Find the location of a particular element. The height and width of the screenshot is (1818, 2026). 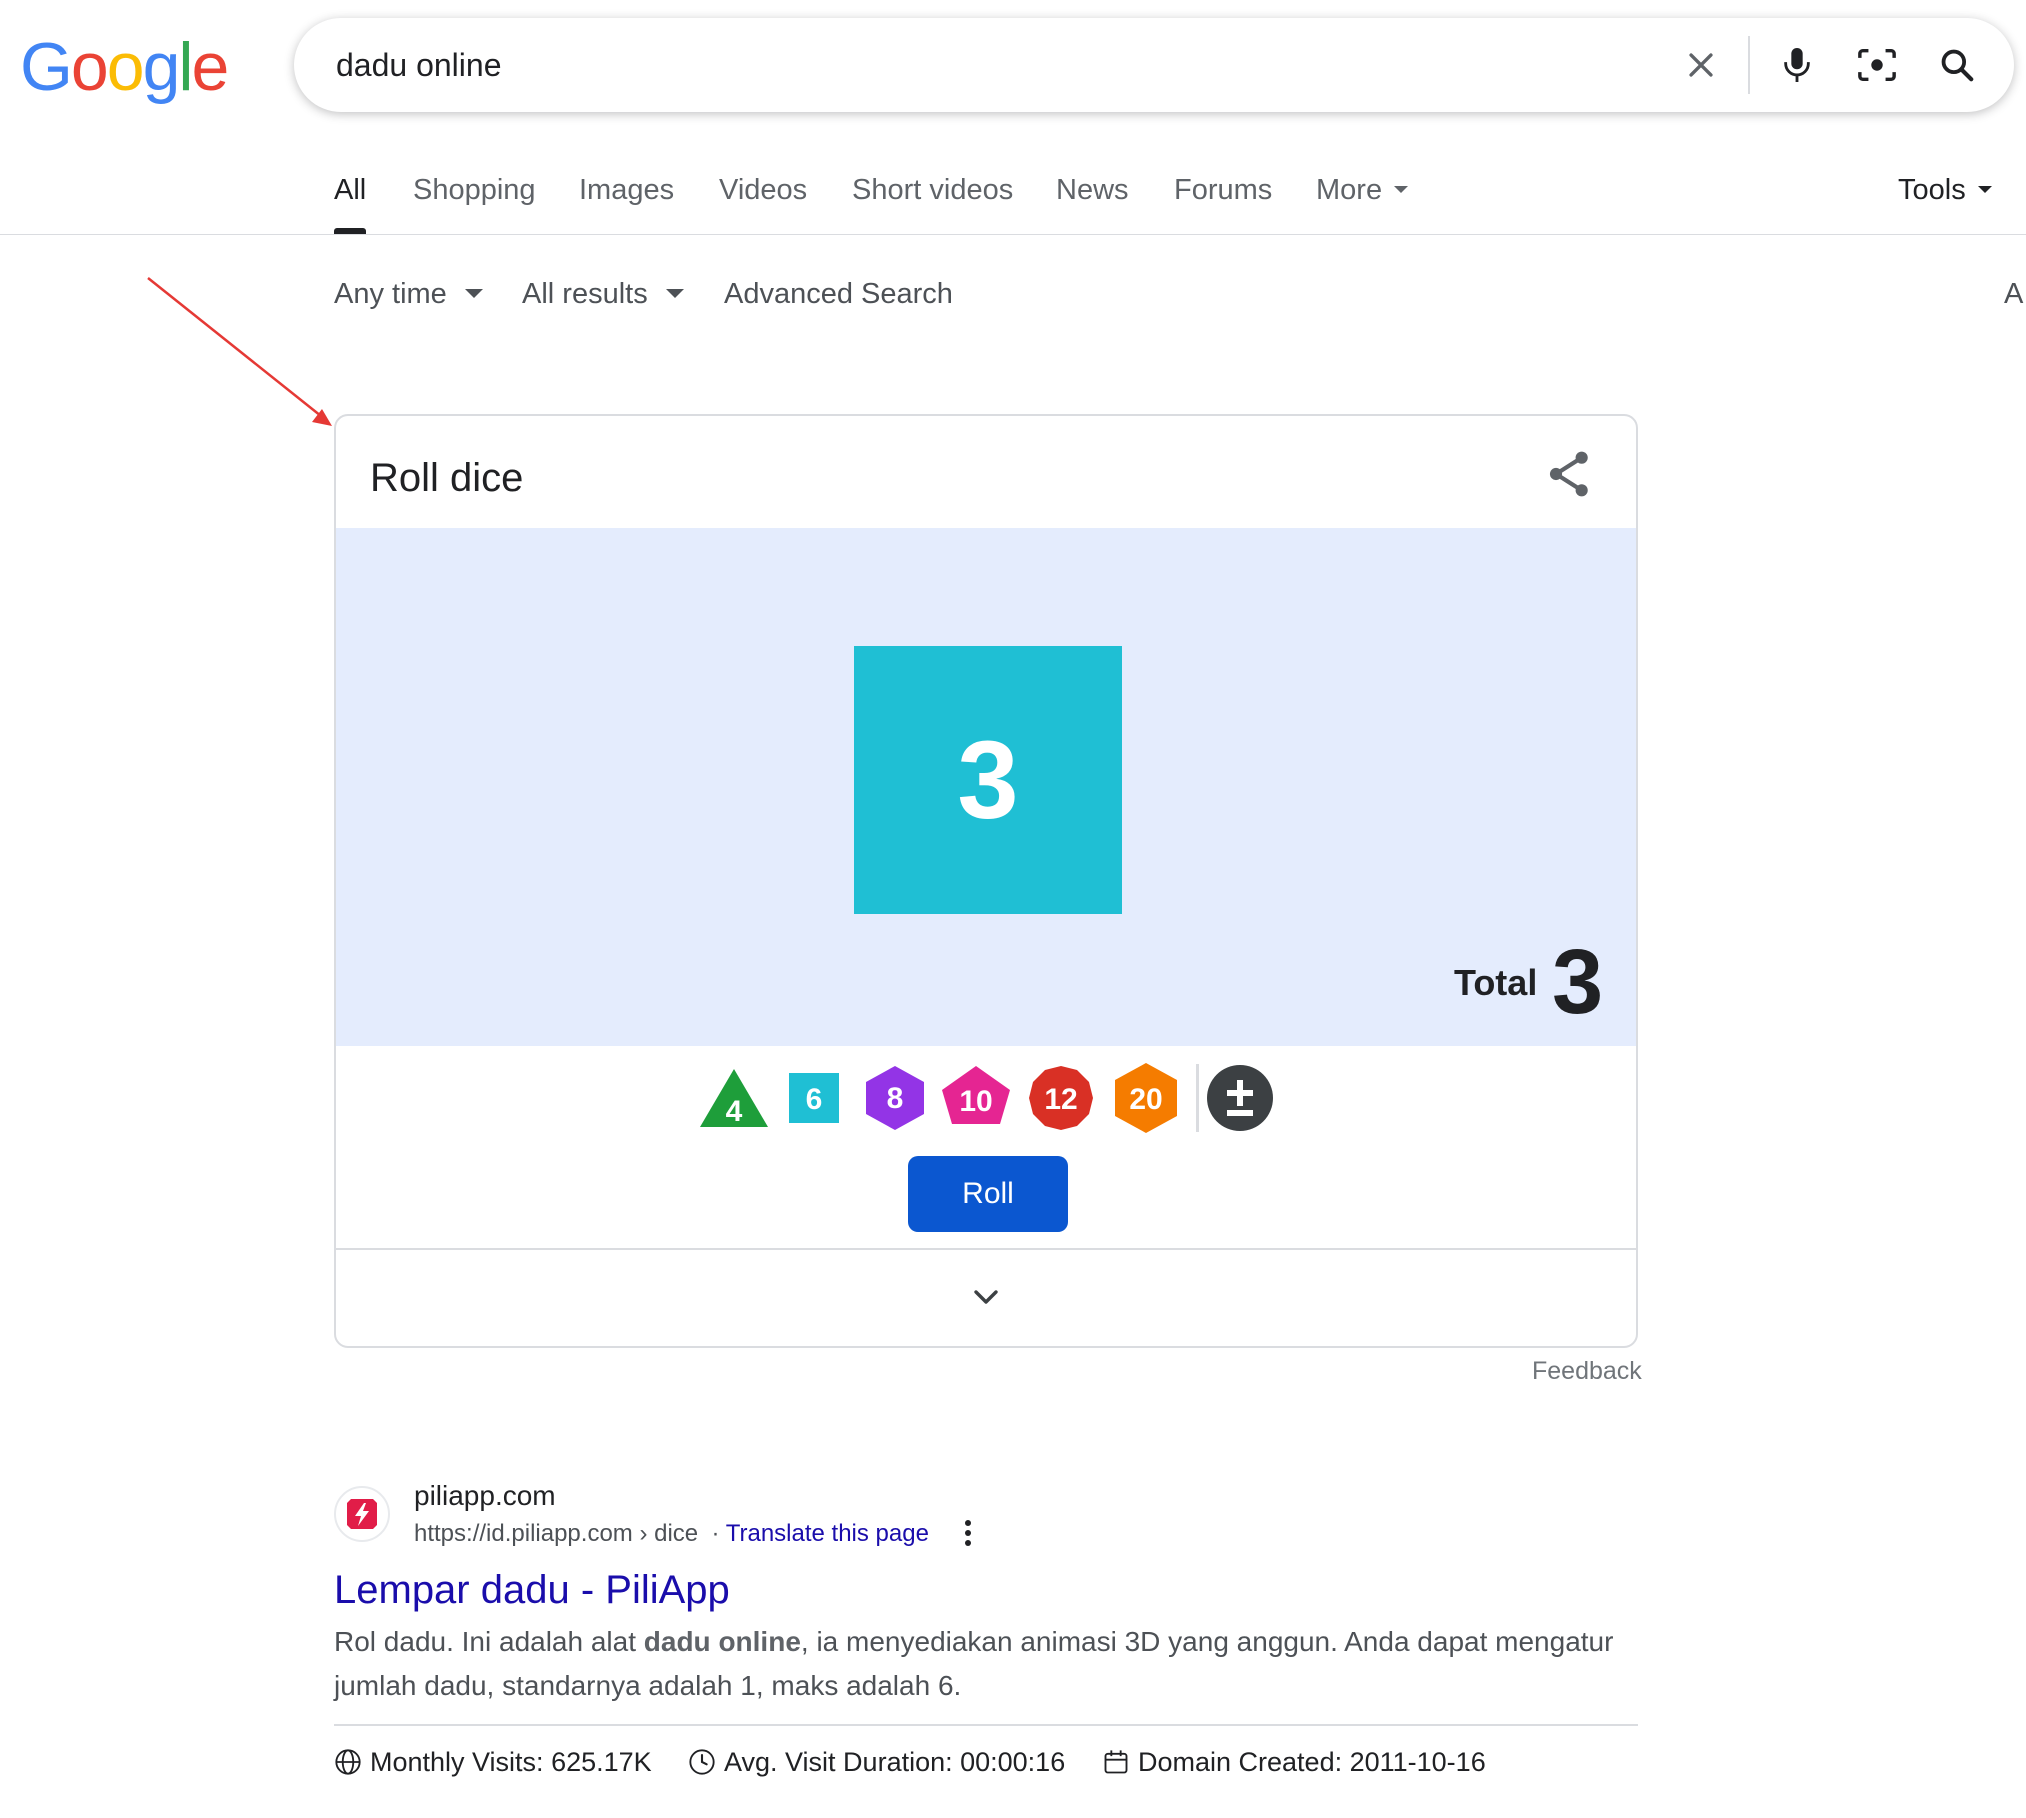

piliapp-logo-icon is located at coordinates (362, 1514).